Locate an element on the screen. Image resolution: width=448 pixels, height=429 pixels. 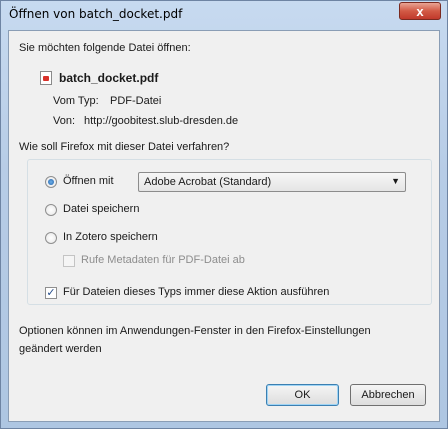
file-name: batch_docket.pdf is located at coordinates (109, 78).